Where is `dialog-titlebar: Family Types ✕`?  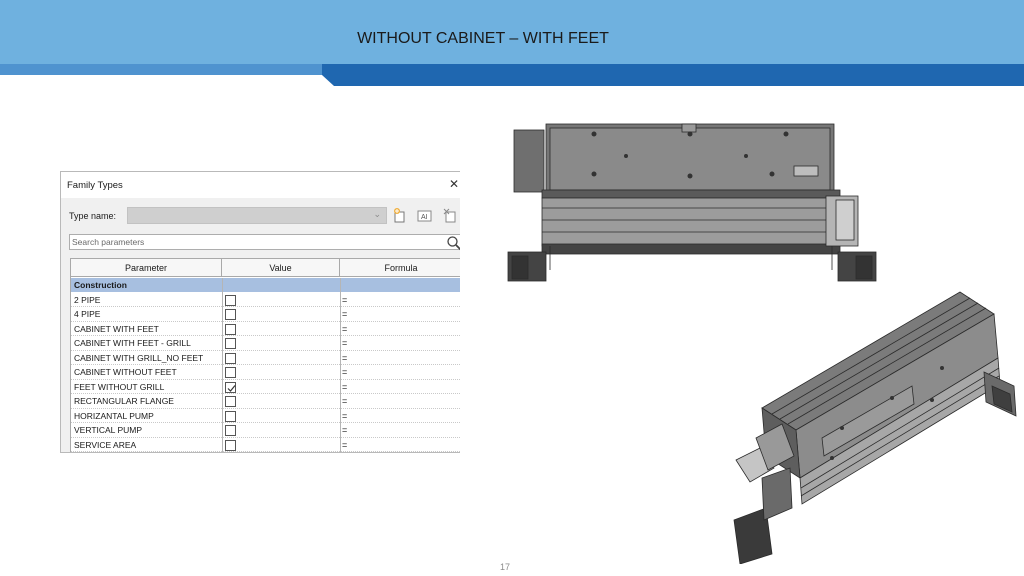 dialog-titlebar: Family Types ✕ is located at coordinates (260, 185).